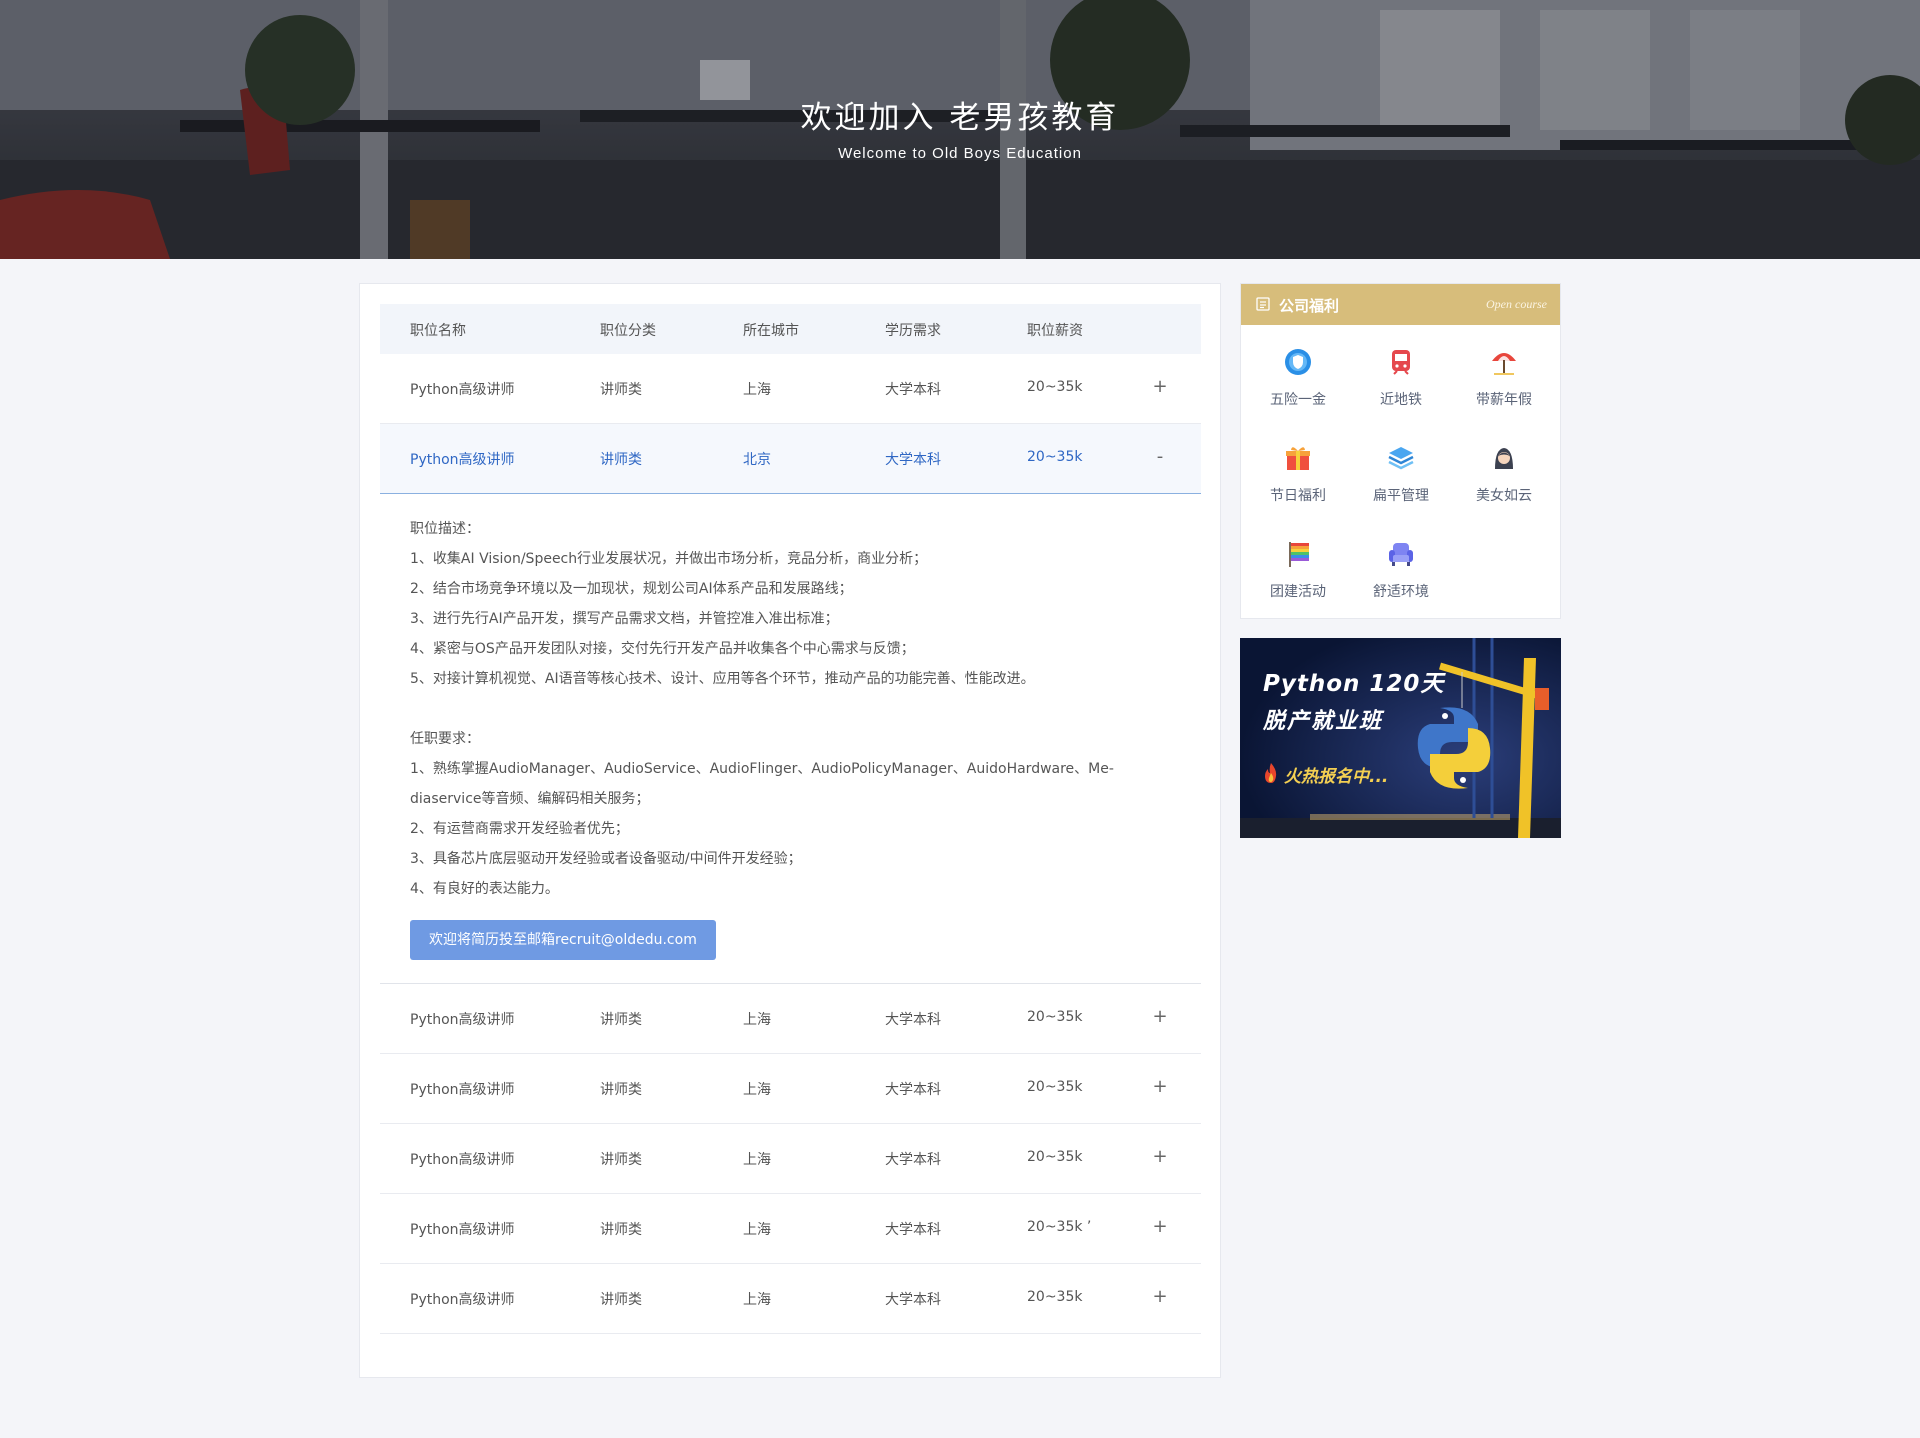 Image resolution: width=1920 pixels, height=1438 pixels. Describe the element at coordinates (1309, 306) in the screenshot. I see `benefits-title: 公司福利` at that location.